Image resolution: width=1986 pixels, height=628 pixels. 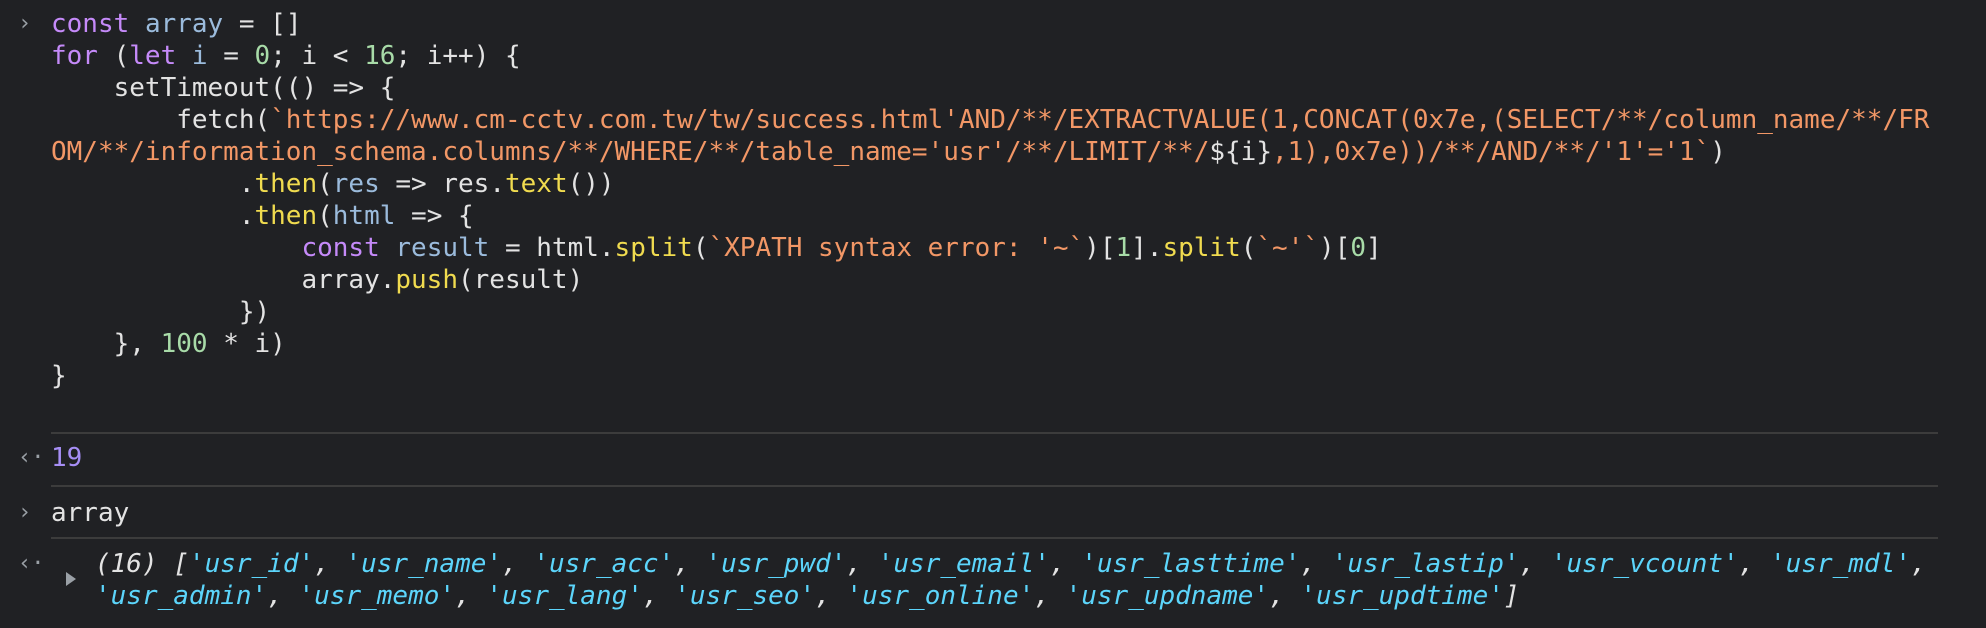 I want to click on array-item: 'usr_seo', so click(x=745, y=596).